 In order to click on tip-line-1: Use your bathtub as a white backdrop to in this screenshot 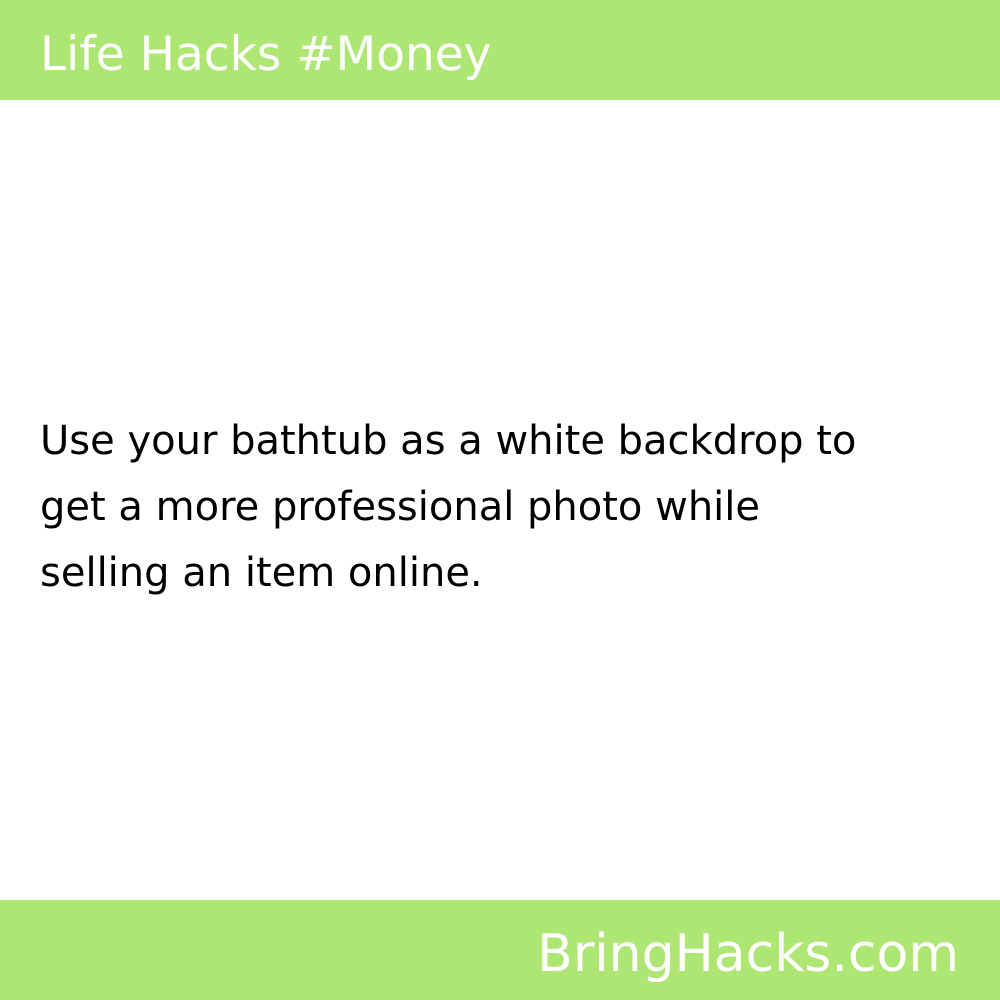, I will do `click(448, 441)`.